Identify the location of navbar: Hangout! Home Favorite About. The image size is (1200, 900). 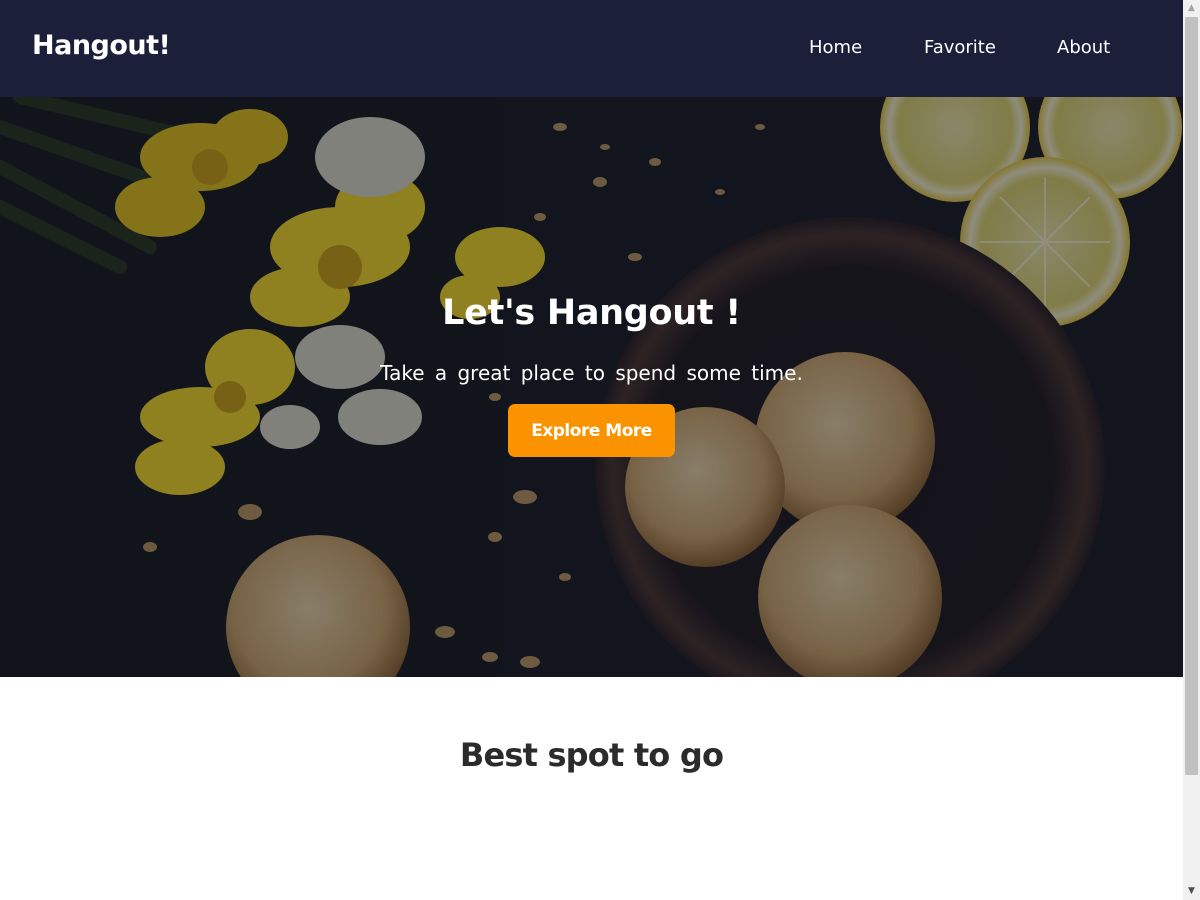
(591, 48).